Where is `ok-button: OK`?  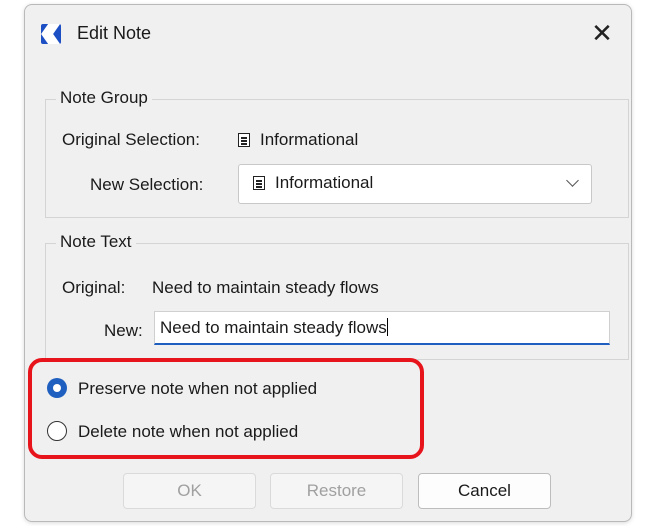 ok-button: OK is located at coordinates (189, 491).